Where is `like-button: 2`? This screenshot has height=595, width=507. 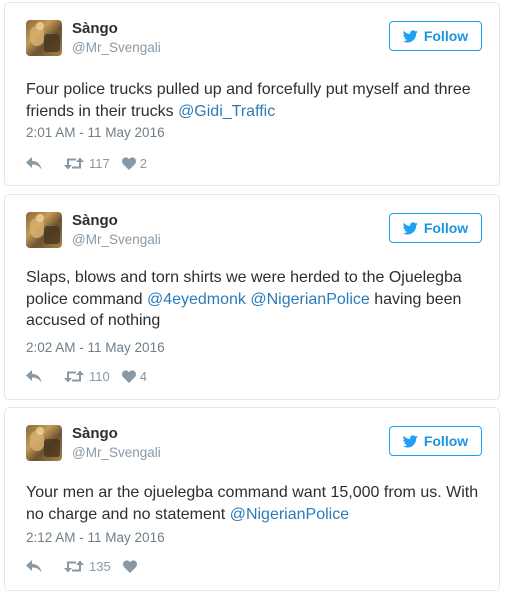 like-button: 2 is located at coordinates (134, 163).